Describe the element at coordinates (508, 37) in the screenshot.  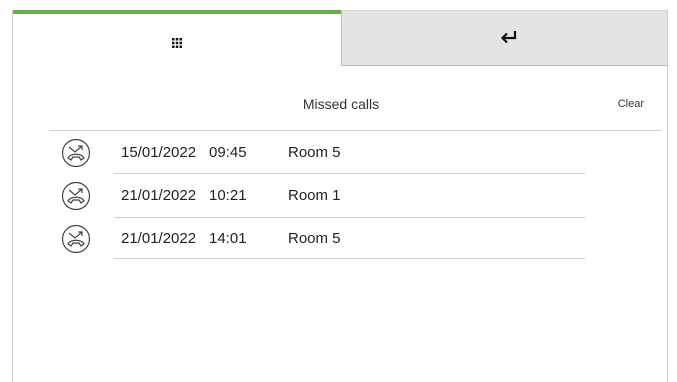
I see `return-arrow-icon` at that location.